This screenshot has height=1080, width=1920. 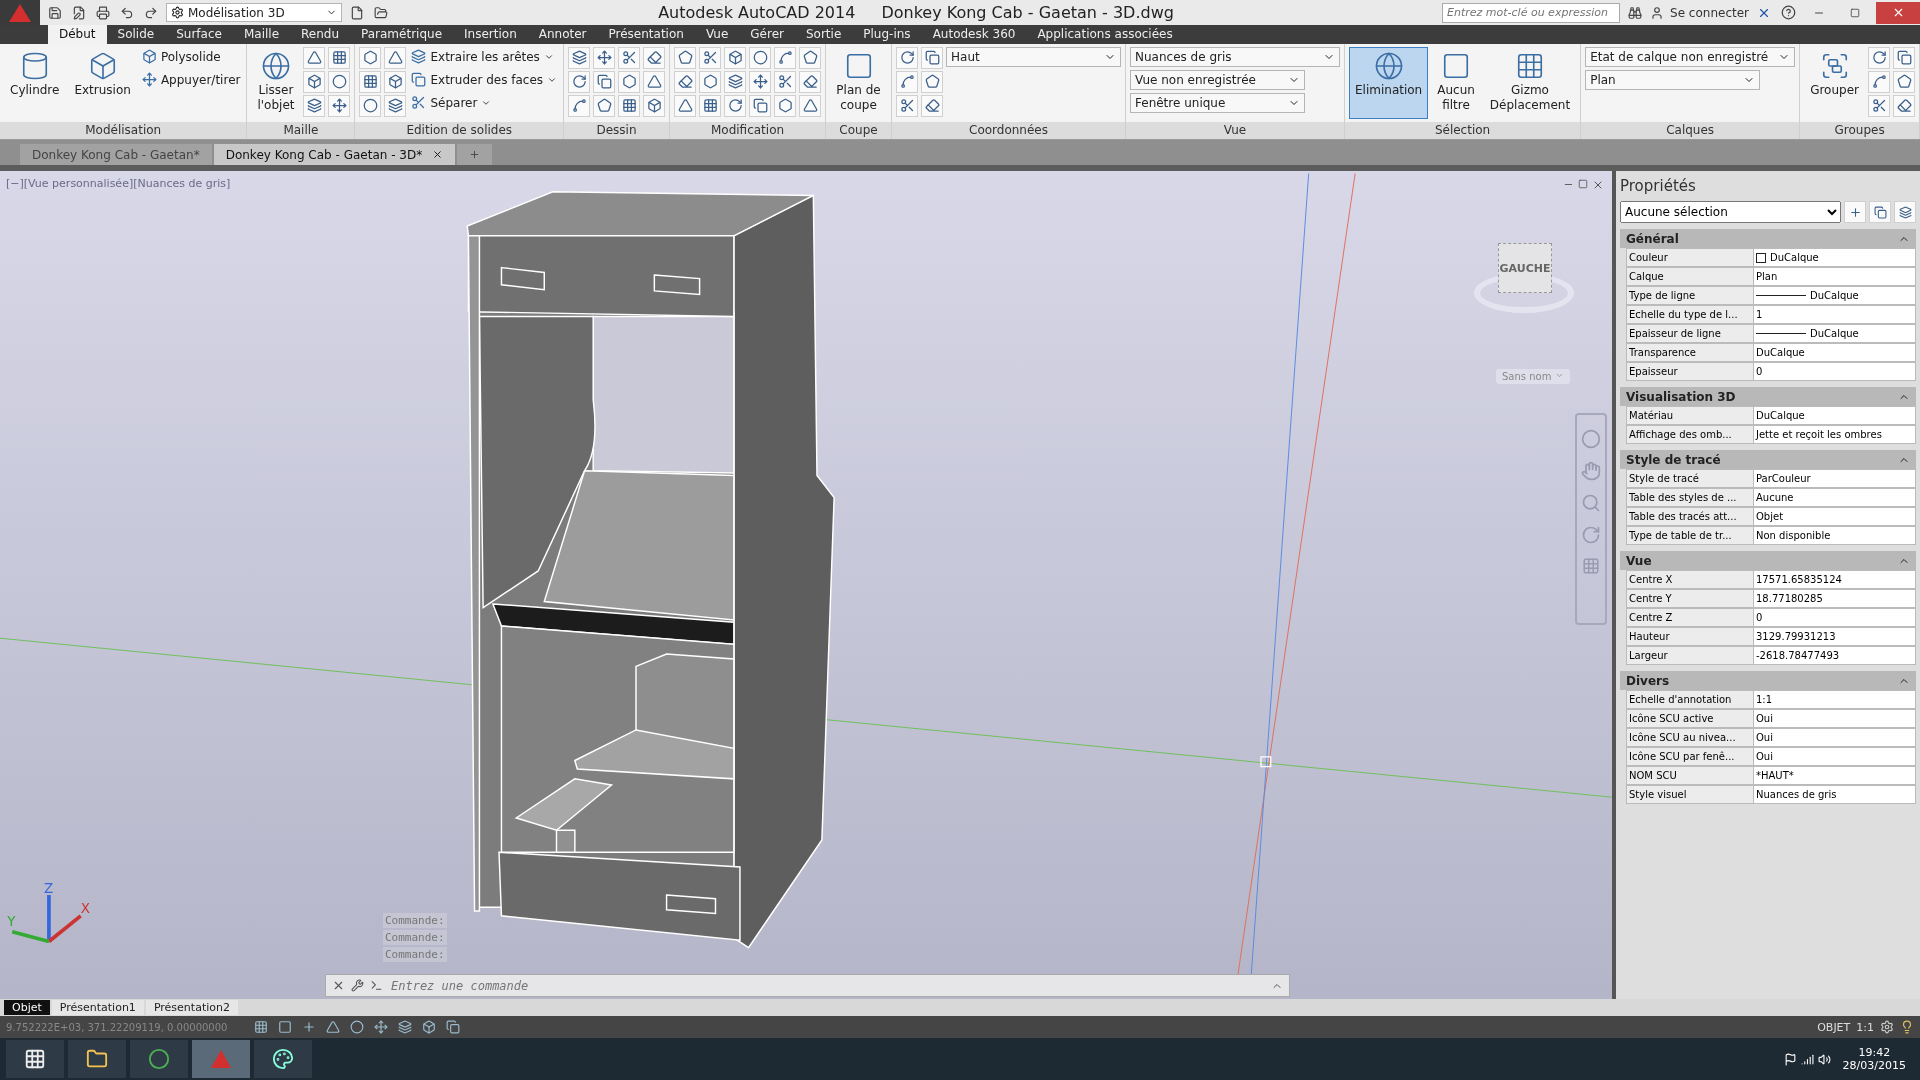 I want to click on section-header: Divers, so click(x=1768, y=681).